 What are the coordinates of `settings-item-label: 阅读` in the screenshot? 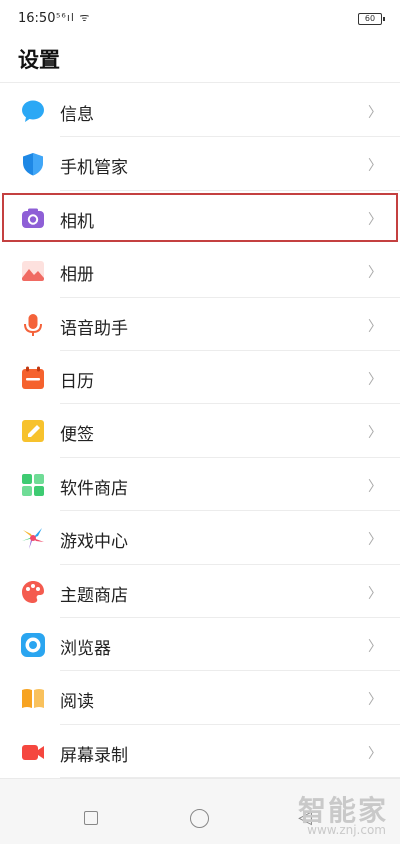 It's located at (77, 702).